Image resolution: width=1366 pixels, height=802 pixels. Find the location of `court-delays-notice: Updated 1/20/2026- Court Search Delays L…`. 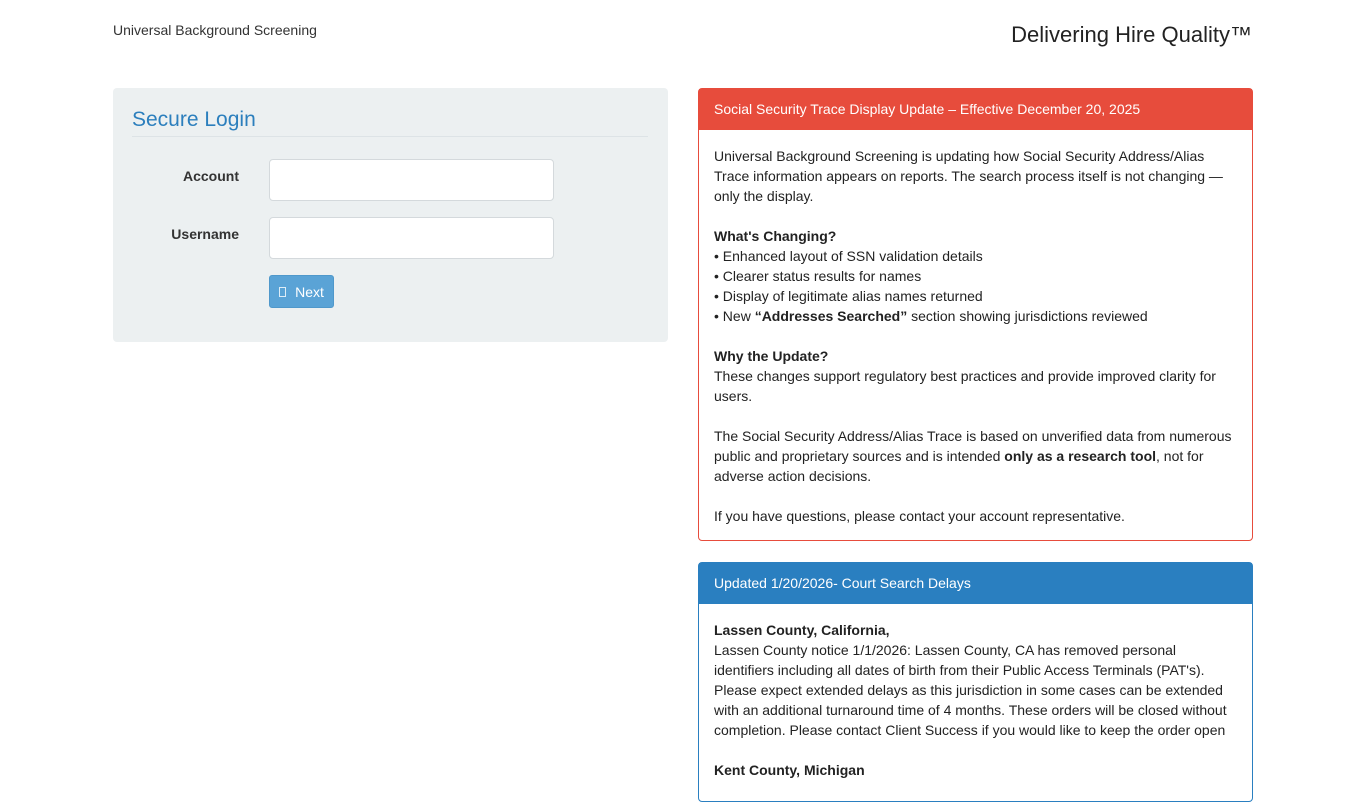

court-delays-notice: Updated 1/20/2026- Court Search Delays L… is located at coordinates (975, 682).